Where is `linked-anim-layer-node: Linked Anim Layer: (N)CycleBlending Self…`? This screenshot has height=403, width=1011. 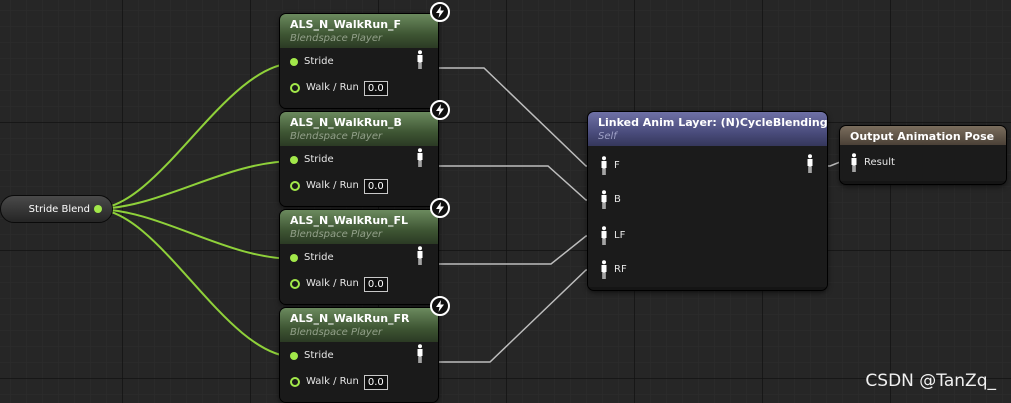
linked-anim-layer-node: Linked Anim Layer: (N)CycleBlending Self… is located at coordinates (707, 201).